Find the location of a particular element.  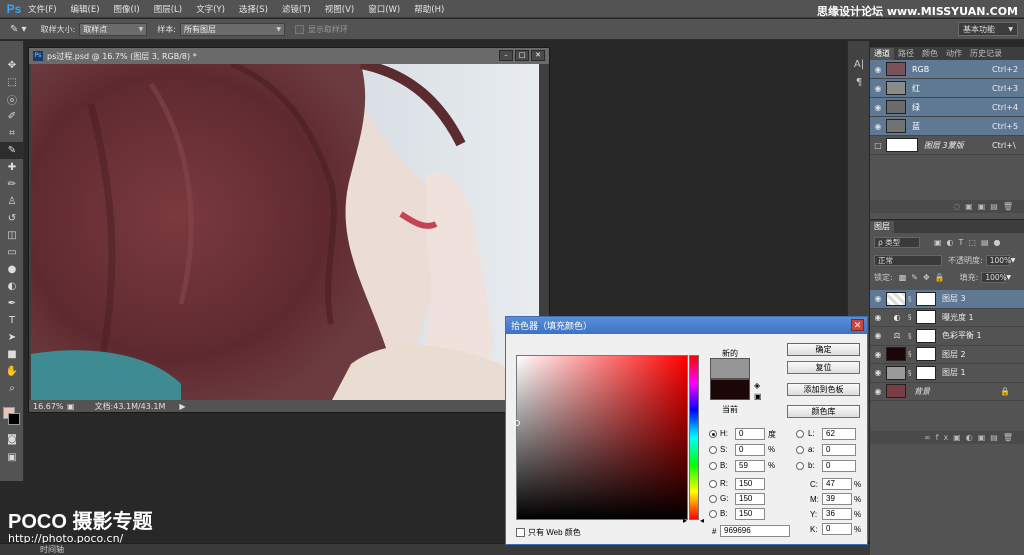

workspace-select: 基本功能 ▼ is located at coordinates (988, 29).